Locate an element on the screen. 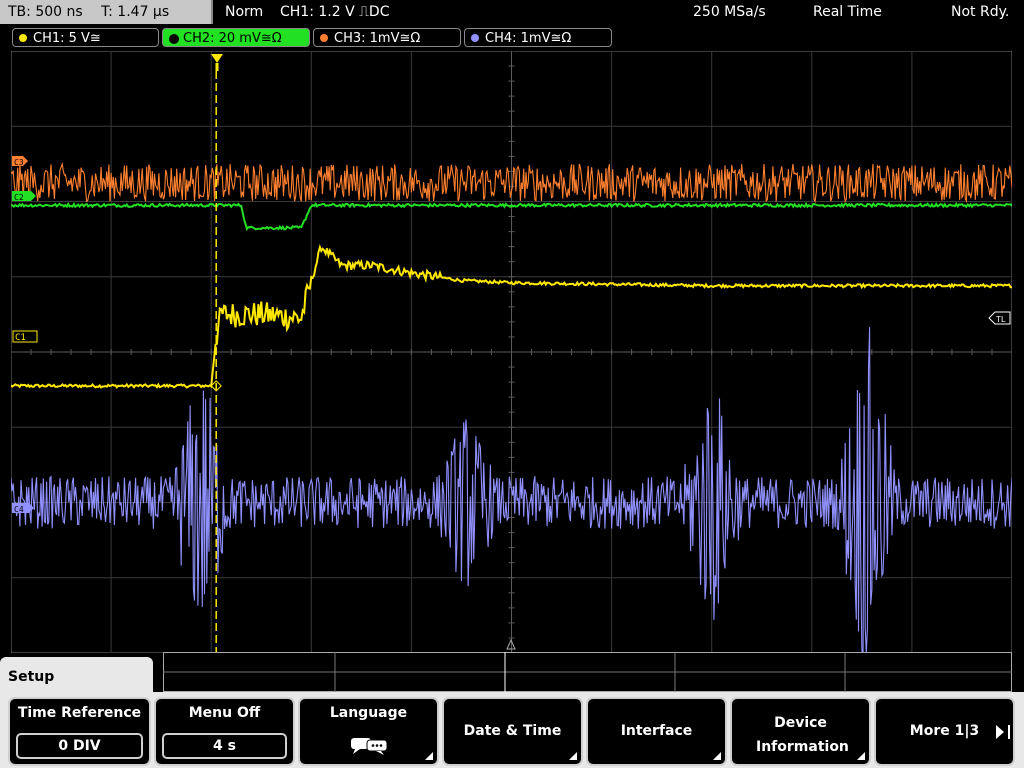  menu-title: Setup is located at coordinates (31, 677).